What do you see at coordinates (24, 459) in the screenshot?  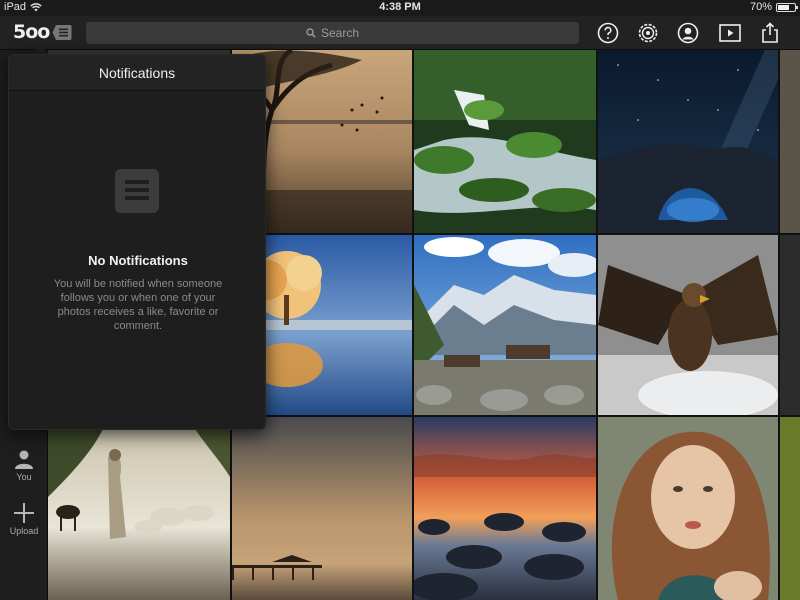 I see `user-icon` at bounding box center [24, 459].